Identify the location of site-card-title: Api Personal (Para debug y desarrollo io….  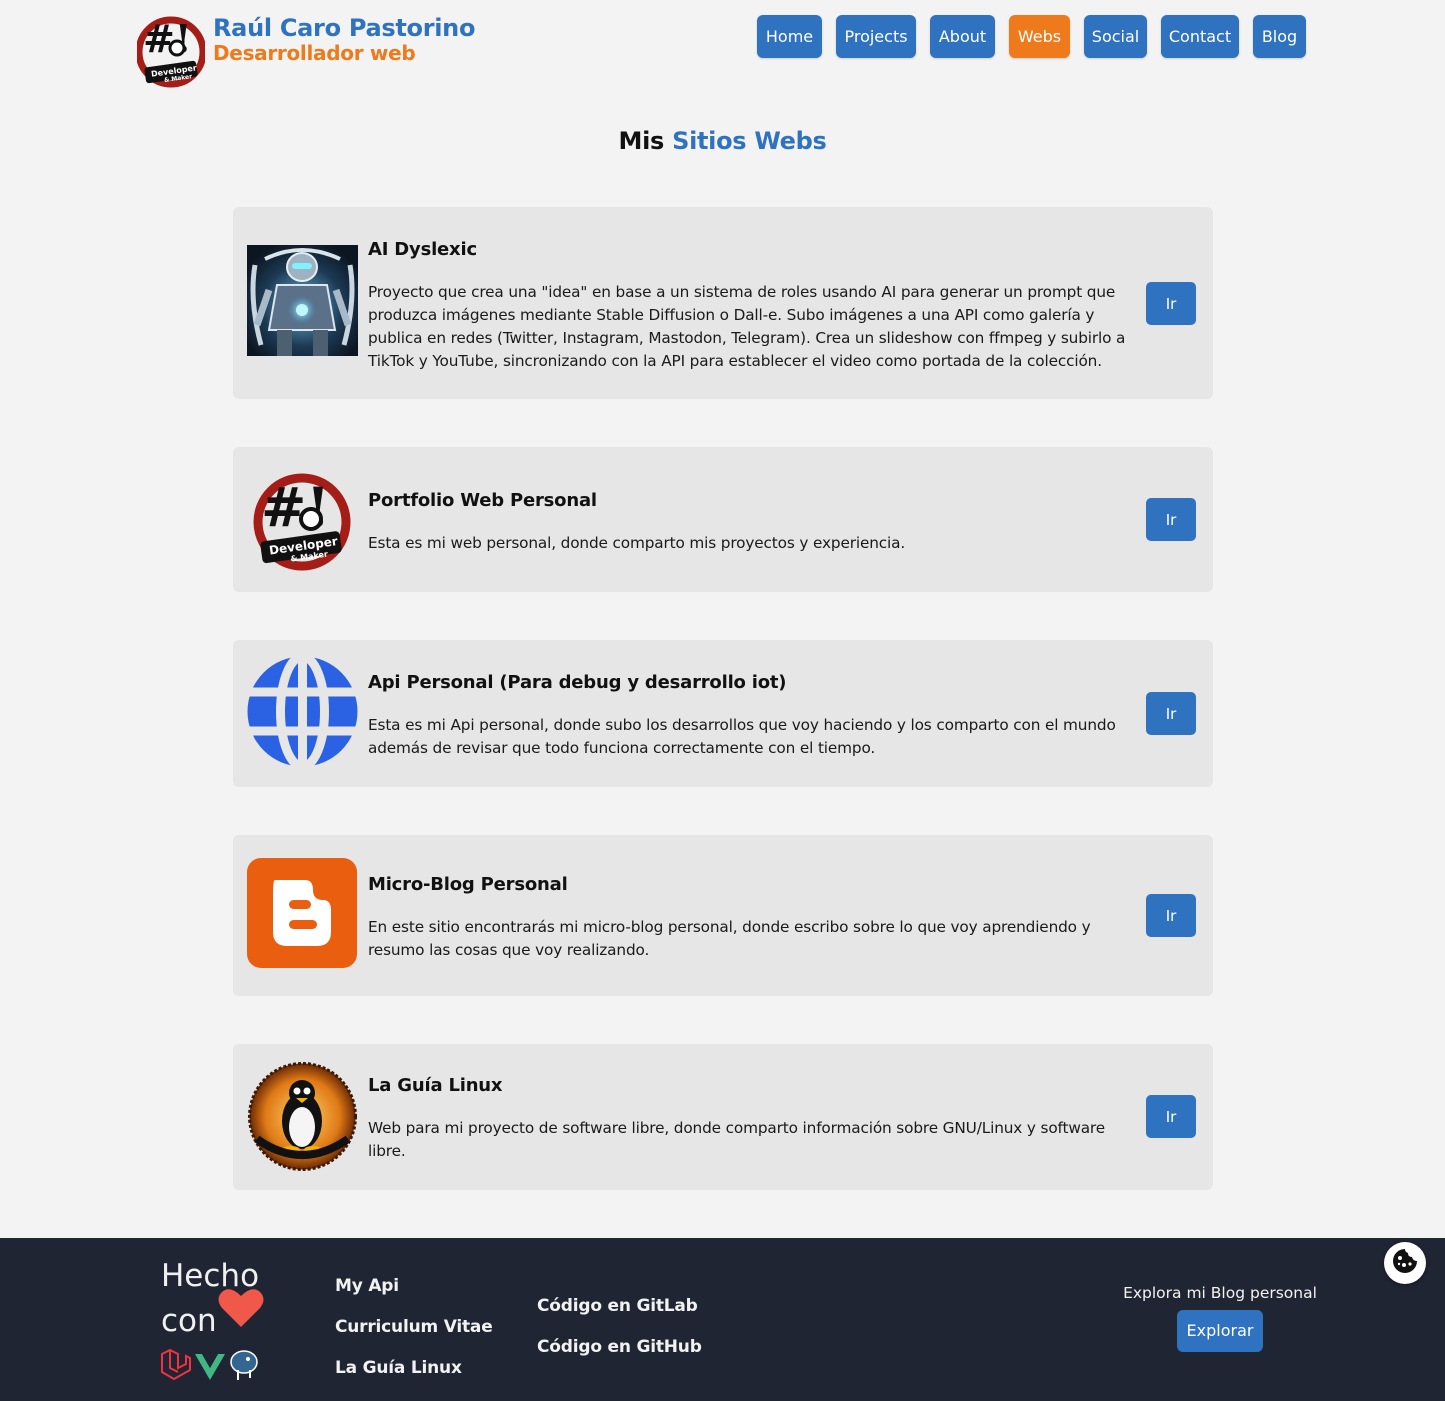
(577, 682).